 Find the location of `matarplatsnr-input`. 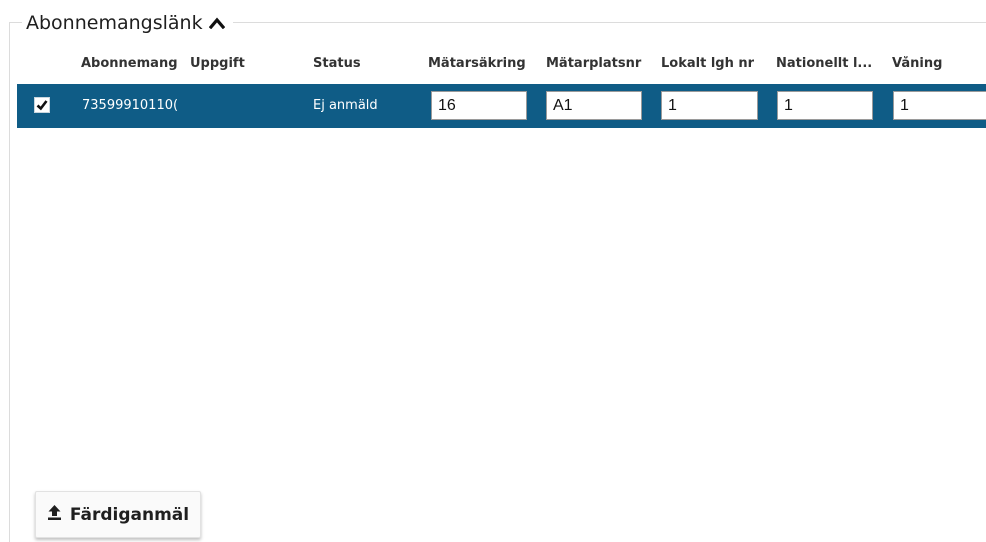

matarplatsnr-input is located at coordinates (594, 105).